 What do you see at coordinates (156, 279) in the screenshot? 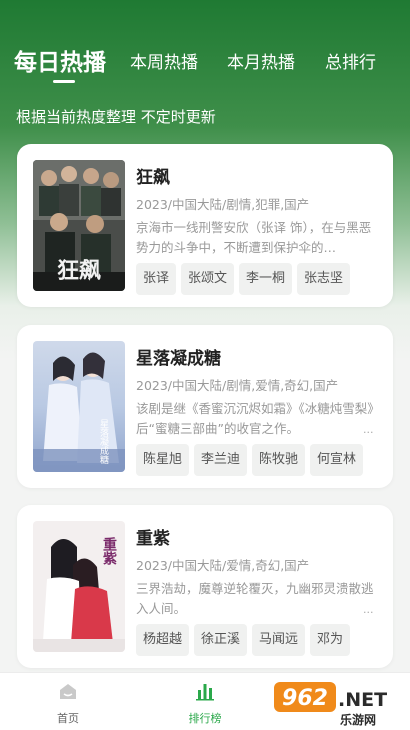
I see `cast-tag: 张译` at bounding box center [156, 279].